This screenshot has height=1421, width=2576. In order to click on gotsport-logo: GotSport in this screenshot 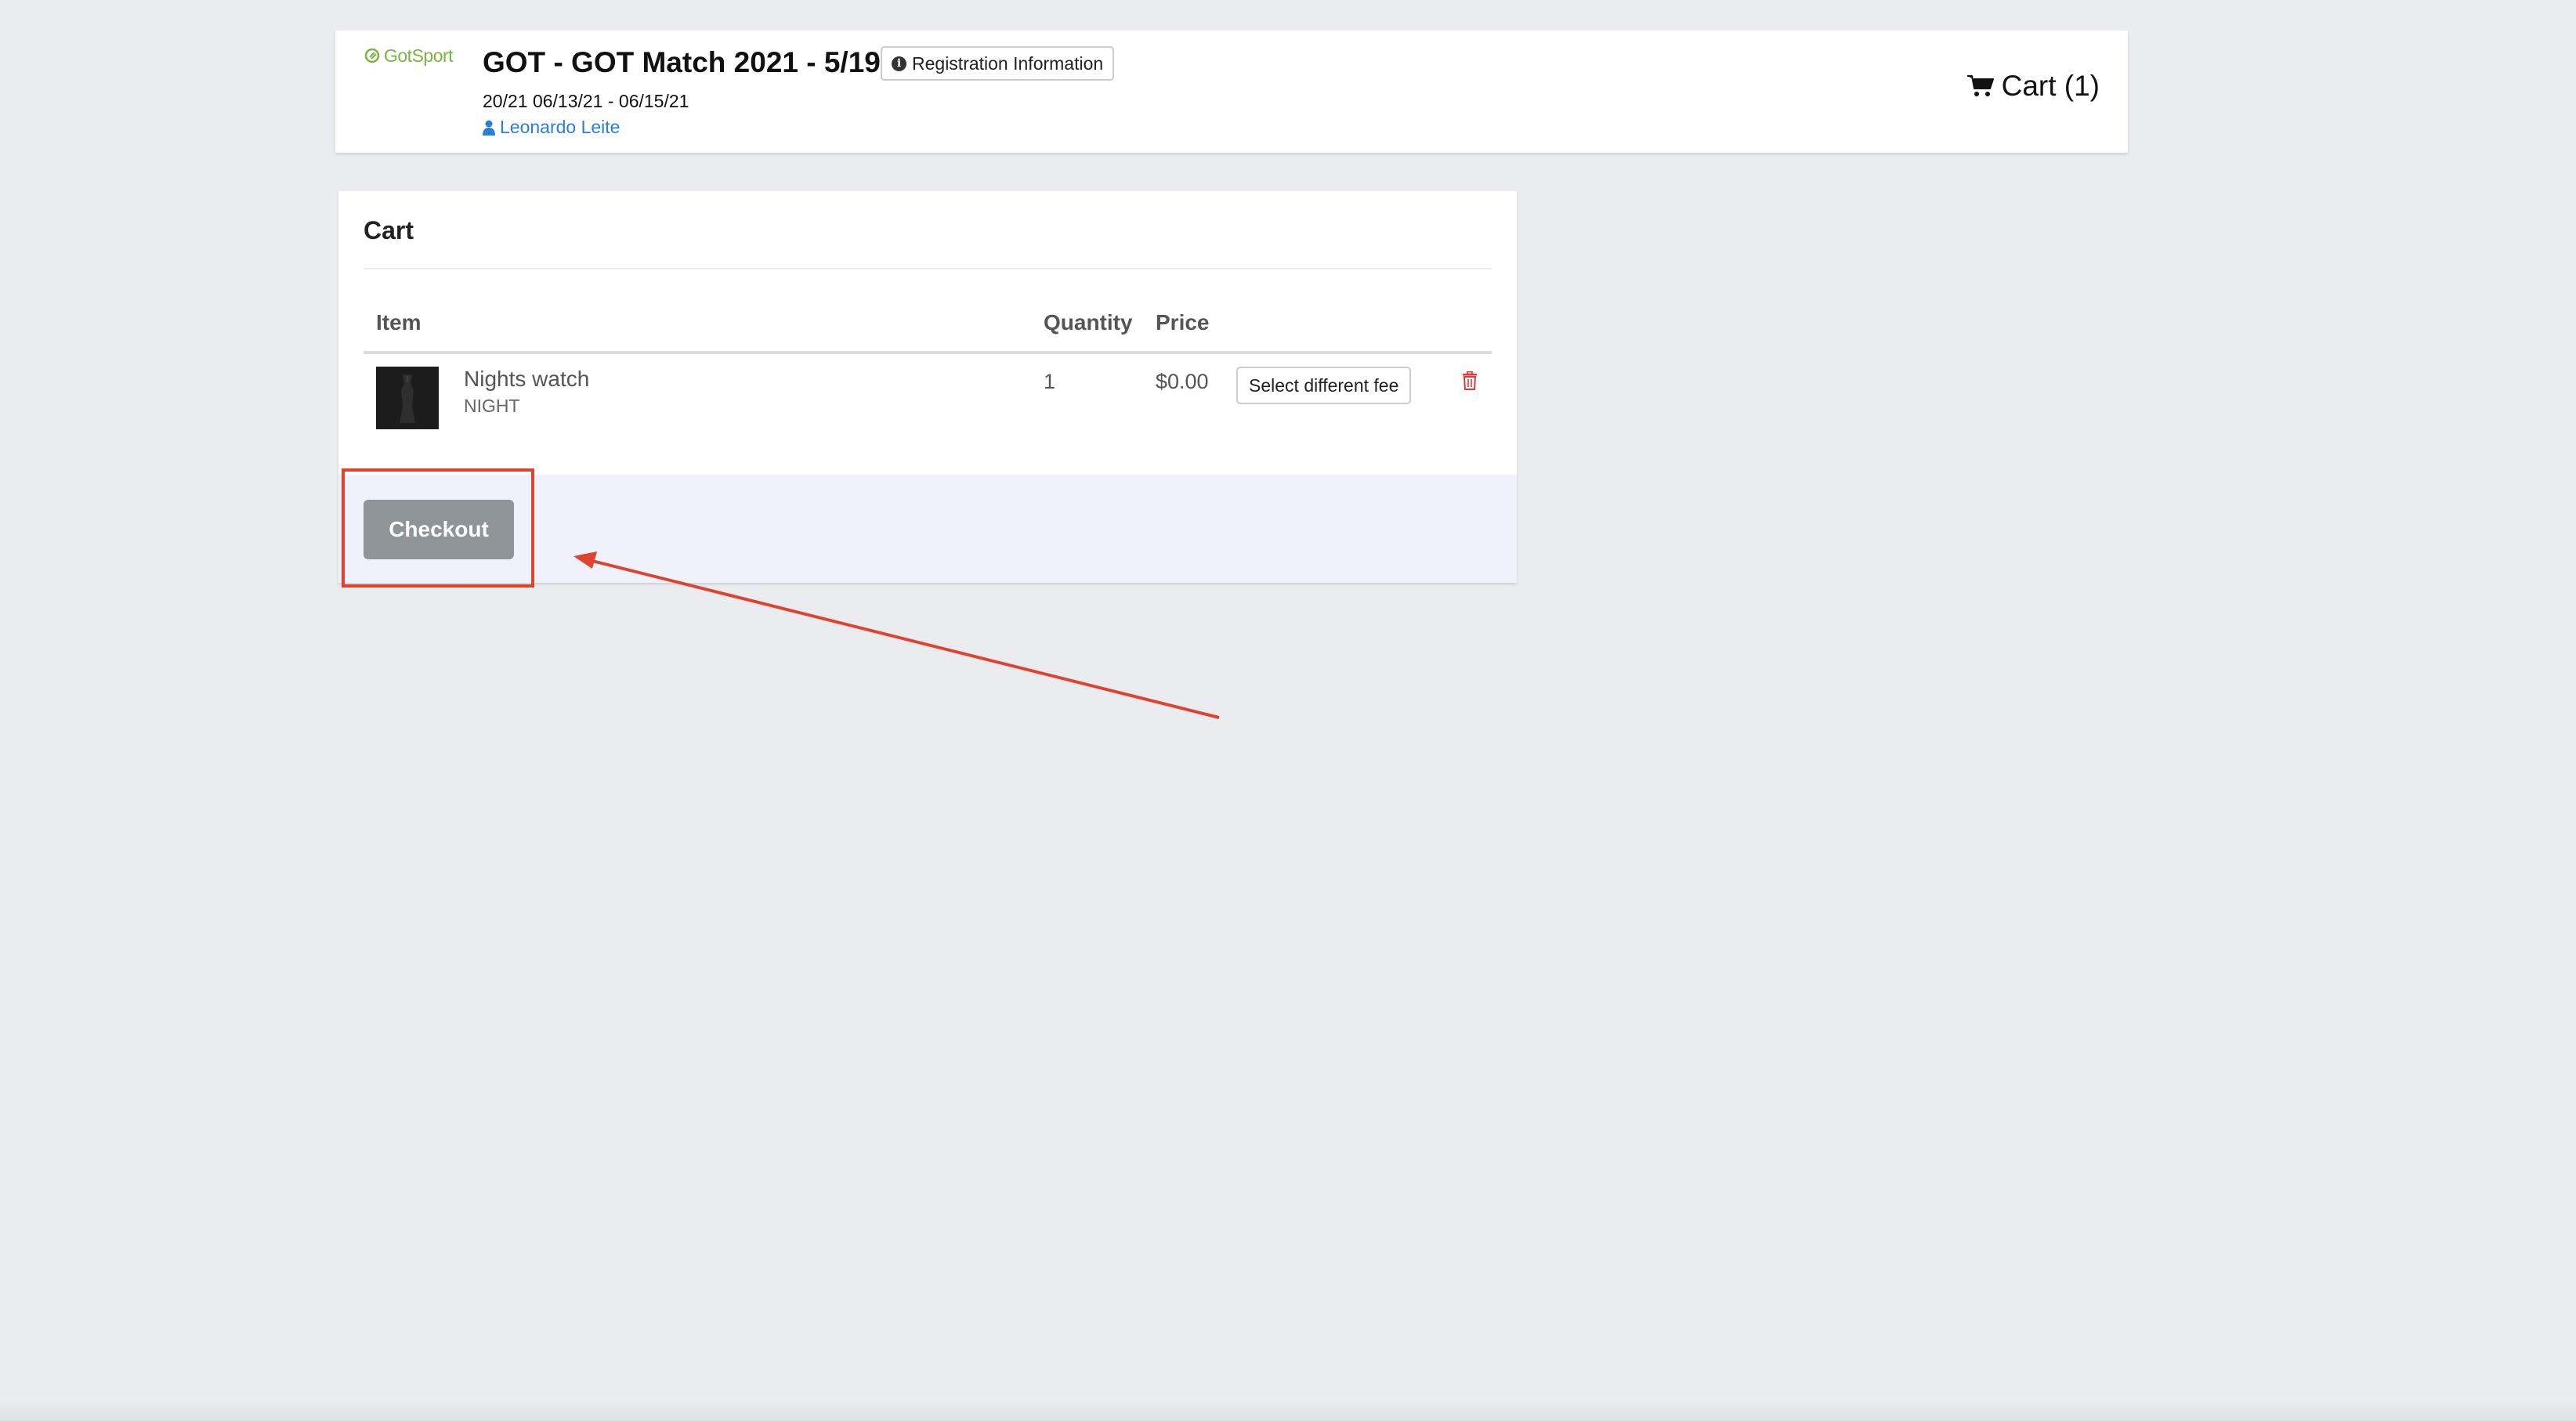, I will do `click(409, 56)`.